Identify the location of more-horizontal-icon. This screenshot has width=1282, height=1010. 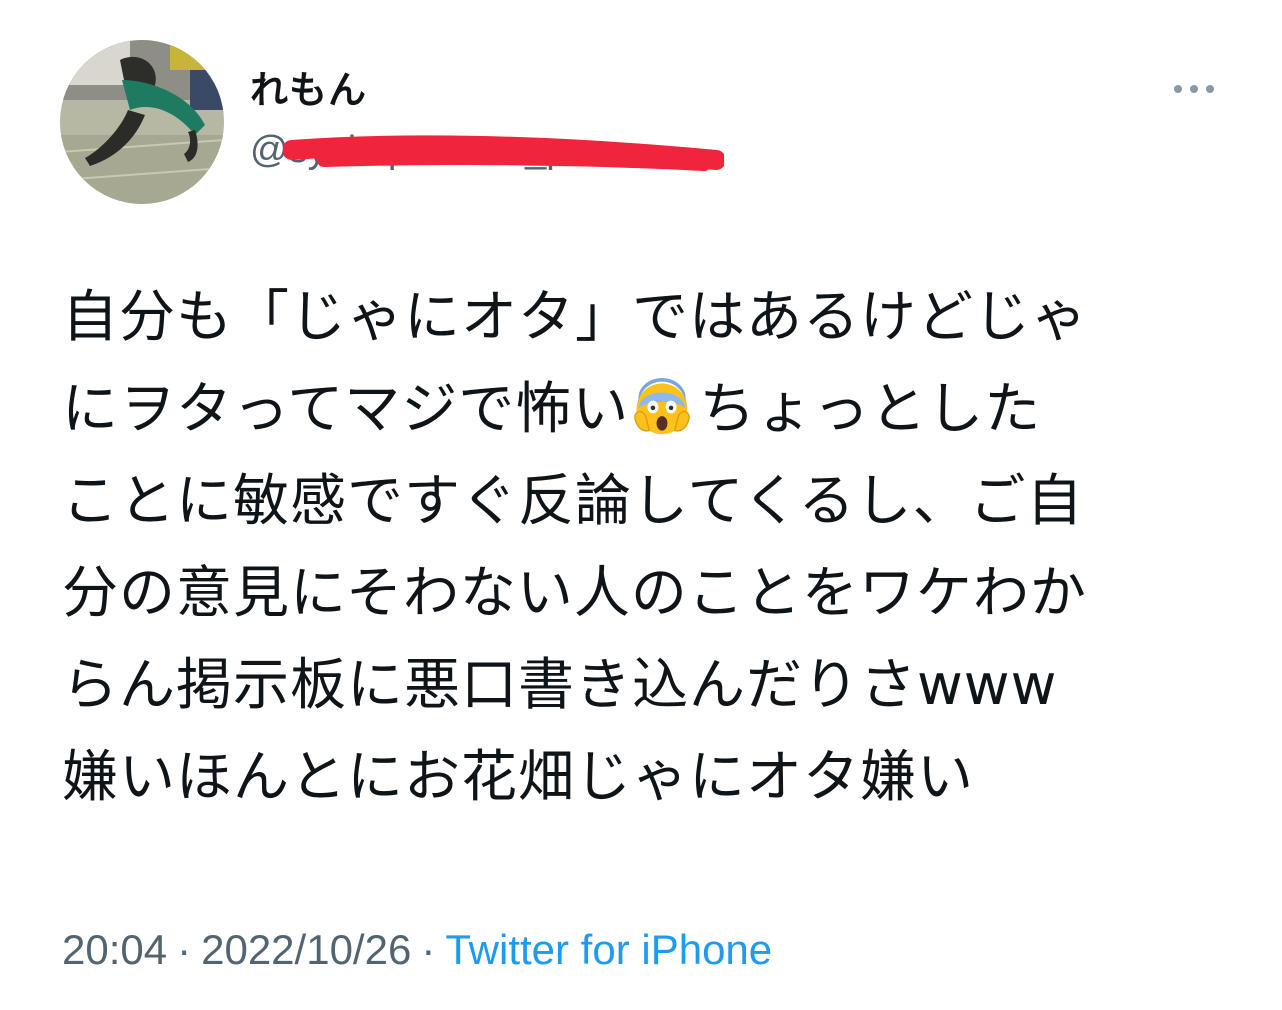
(1194, 89).